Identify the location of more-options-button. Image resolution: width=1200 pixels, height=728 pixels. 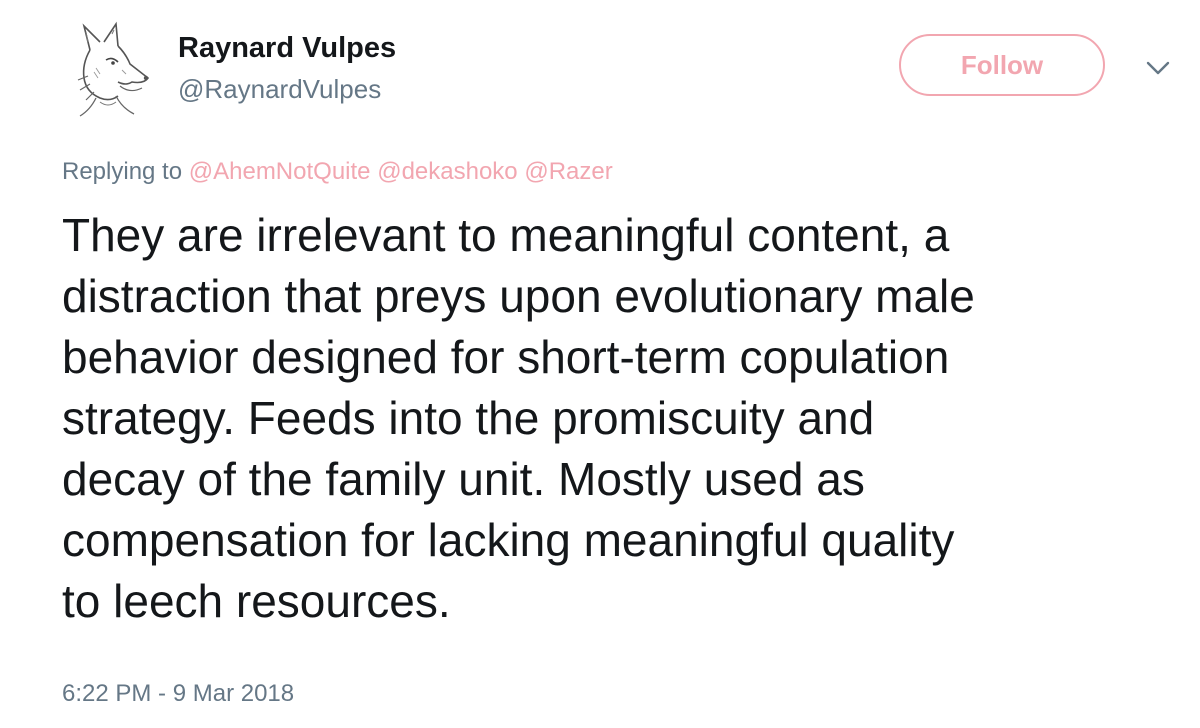
(1158, 68).